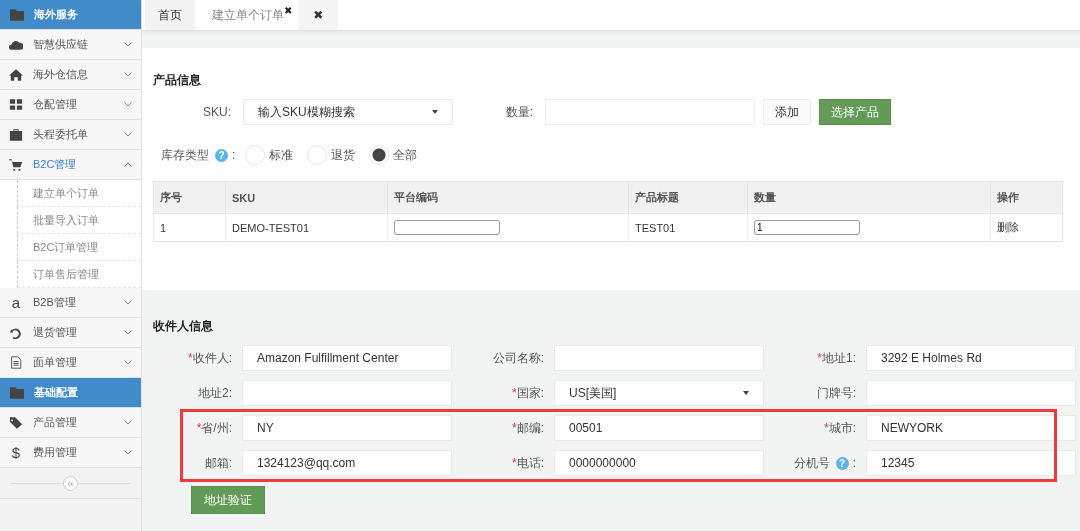 The width and height of the screenshot is (1080, 531). I want to click on sidebar-item: a B2B管理, so click(70, 303).